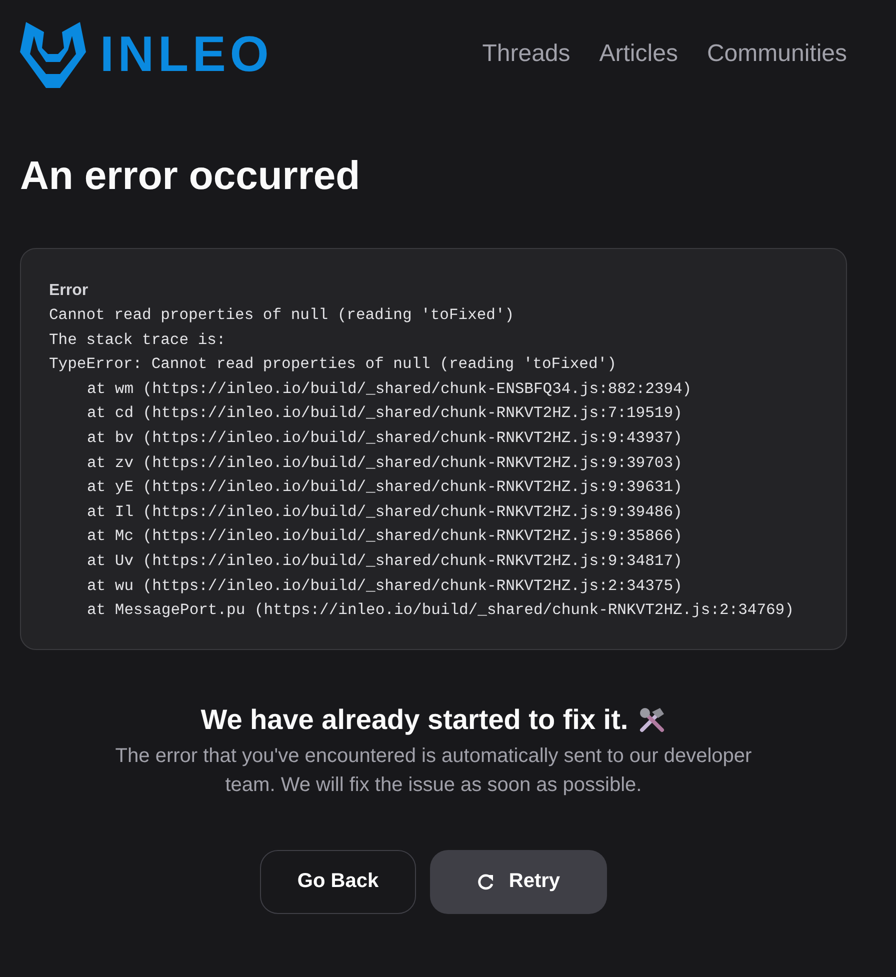  What do you see at coordinates (333, 365) in the screenshot?
I see `trace-heading: TypeError: Cannot read properties of null (reading 'toFixed')` at bounding box center [333, 365].